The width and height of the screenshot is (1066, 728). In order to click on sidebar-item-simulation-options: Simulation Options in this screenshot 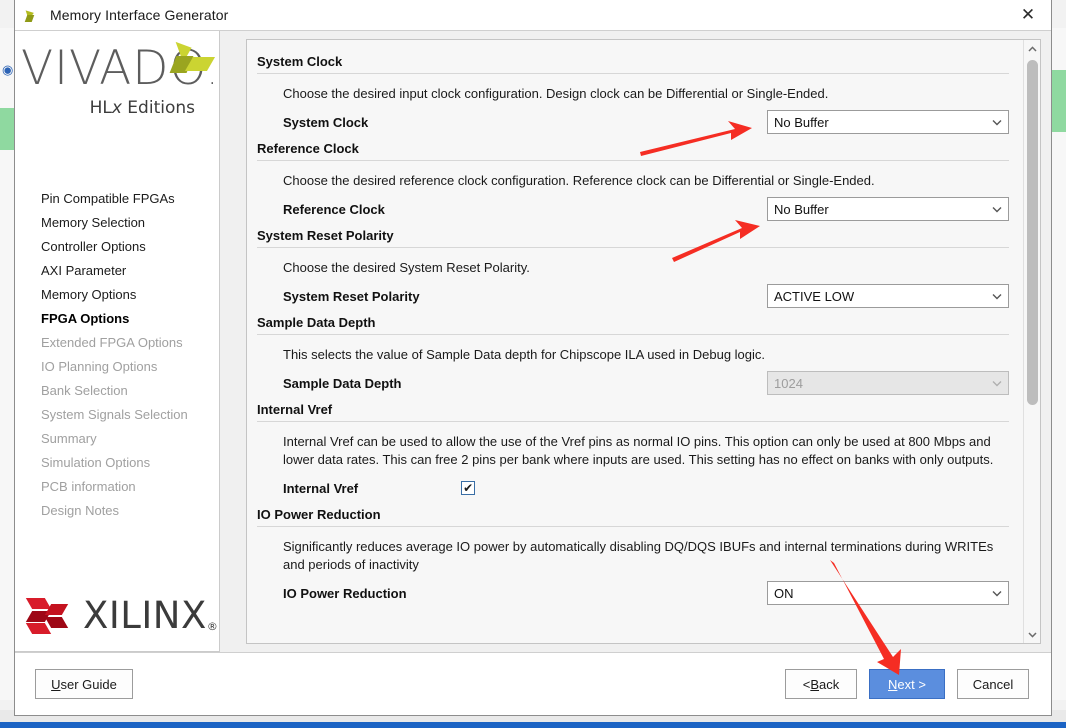, I will do `click(96, 462)`.